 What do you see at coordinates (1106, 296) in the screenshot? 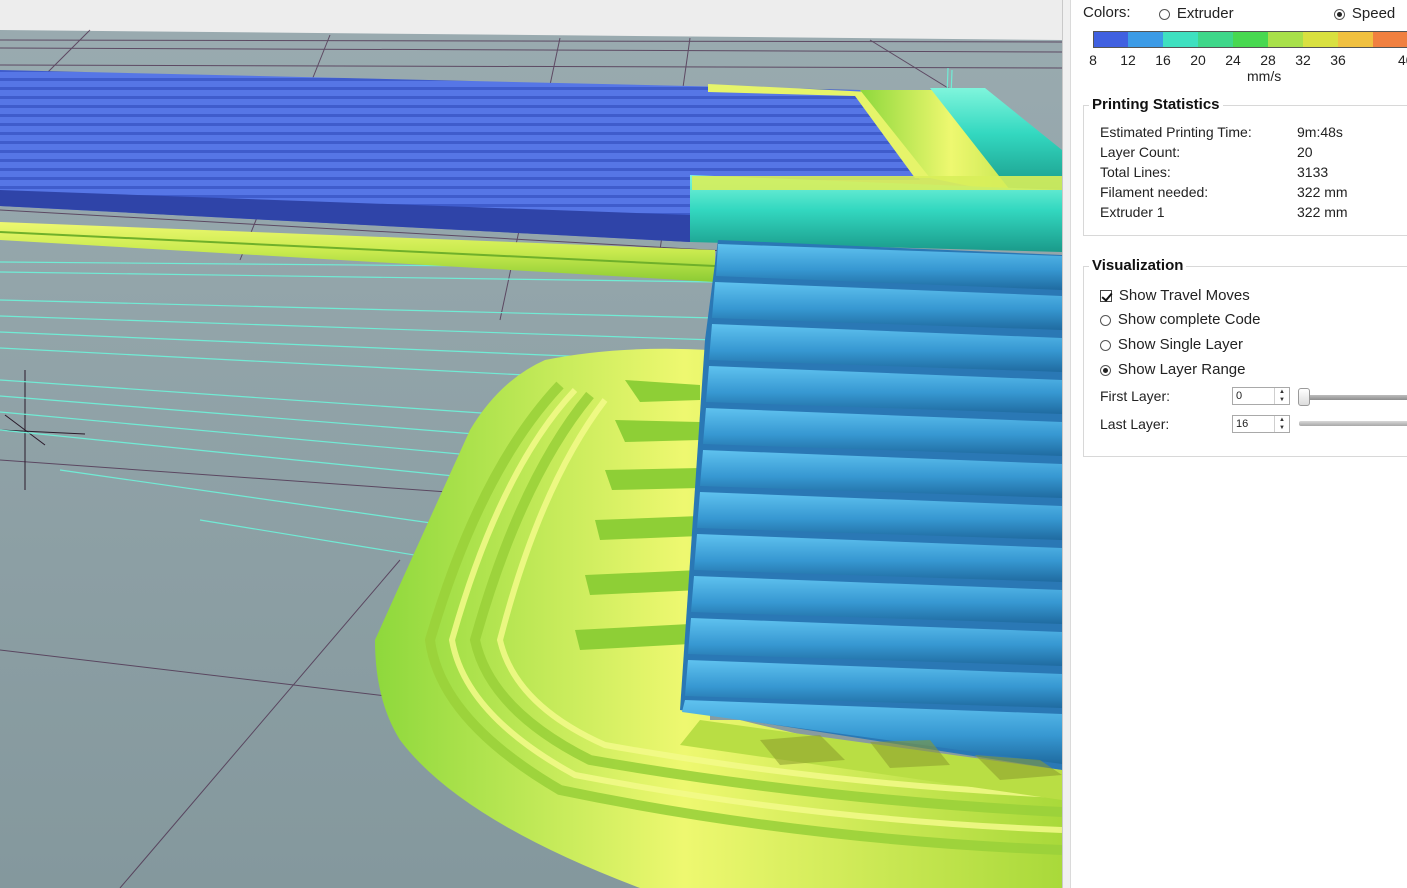
I see `show-travel-moves-checkbox` at bounding box center [1106, 296].